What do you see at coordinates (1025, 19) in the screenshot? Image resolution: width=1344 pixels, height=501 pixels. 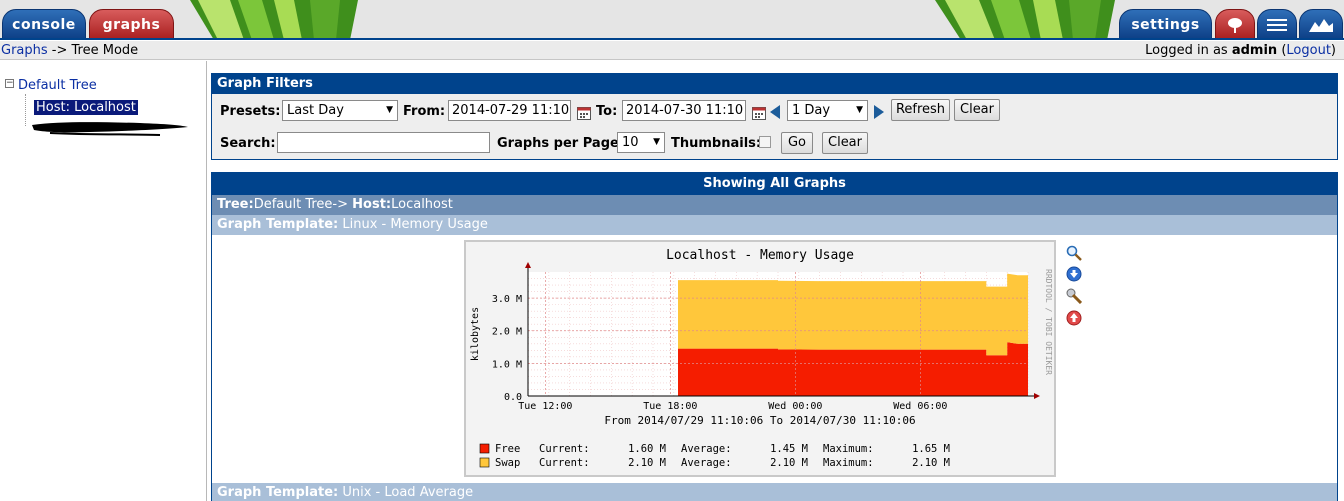 I see `leaf-banner-right` at bounding box center [1025, 19].